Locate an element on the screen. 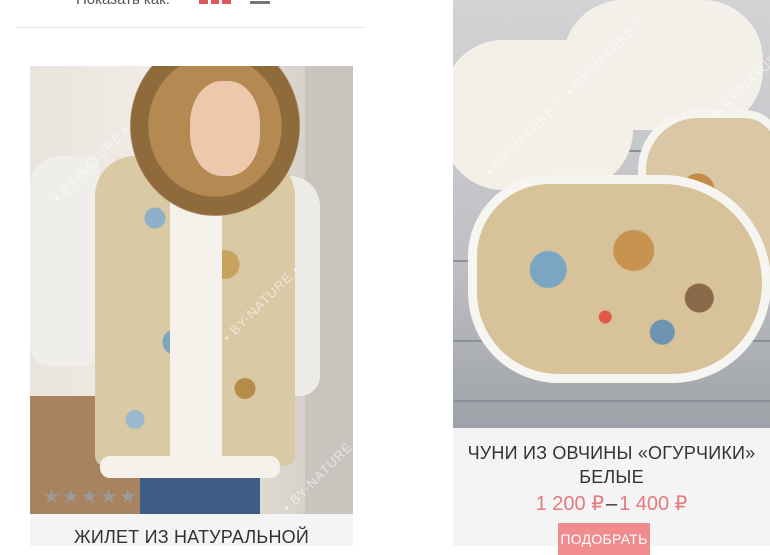  divider is located at coordinates (191, 27).